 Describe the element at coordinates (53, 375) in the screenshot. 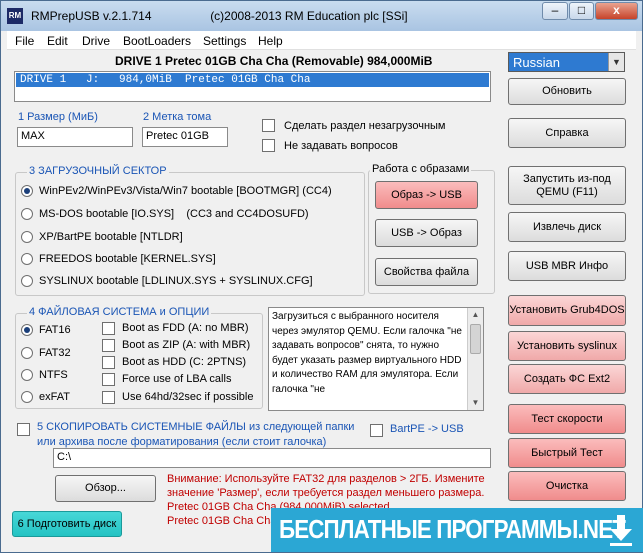

I see `fs-option-ntfs: NTFS` at that location.